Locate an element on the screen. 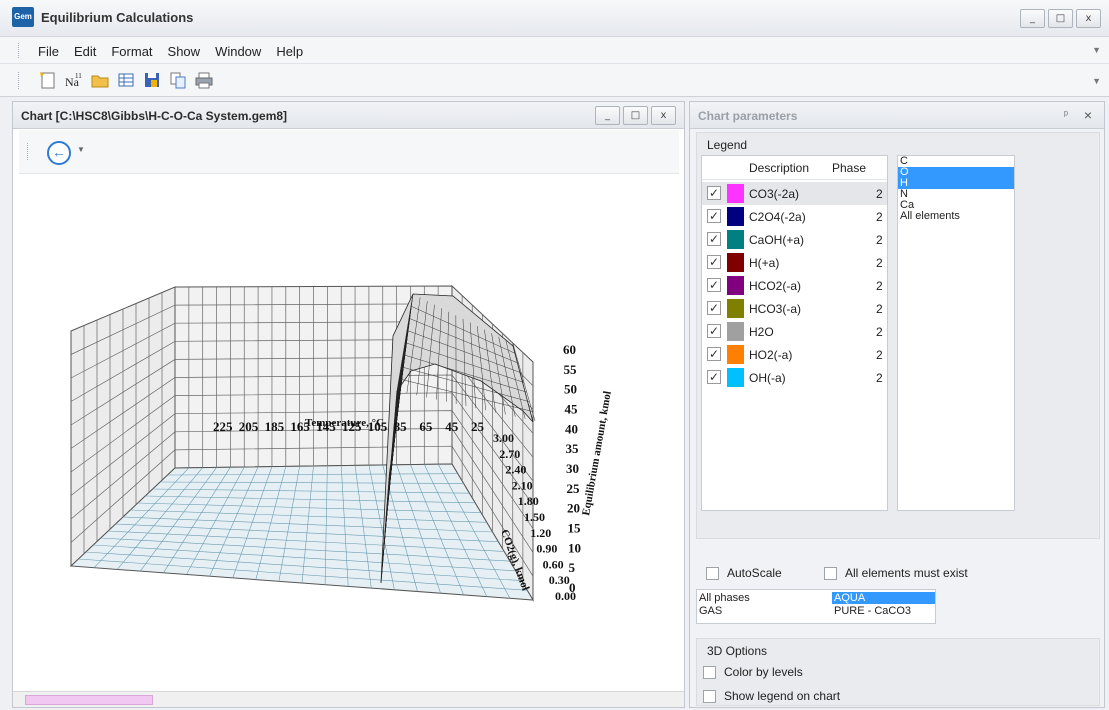 This screenshot has width=1109, height=710. close-button: x is located at coordinates (1088, 18).